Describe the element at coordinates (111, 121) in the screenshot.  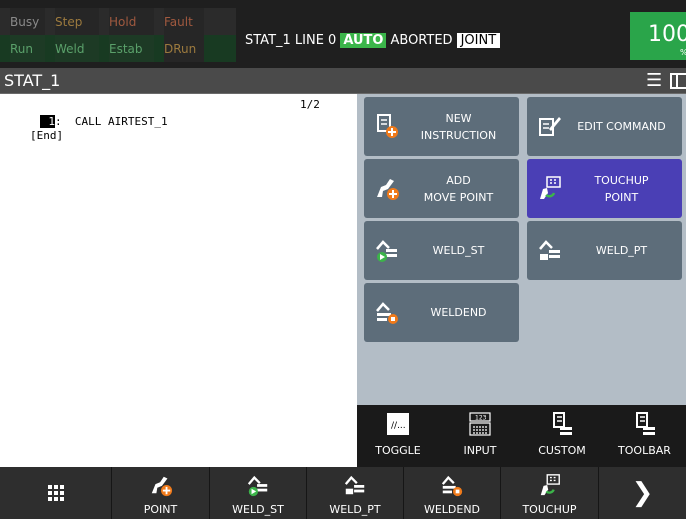
I see `line-text: : CALL AIRTEST_1` at that location.